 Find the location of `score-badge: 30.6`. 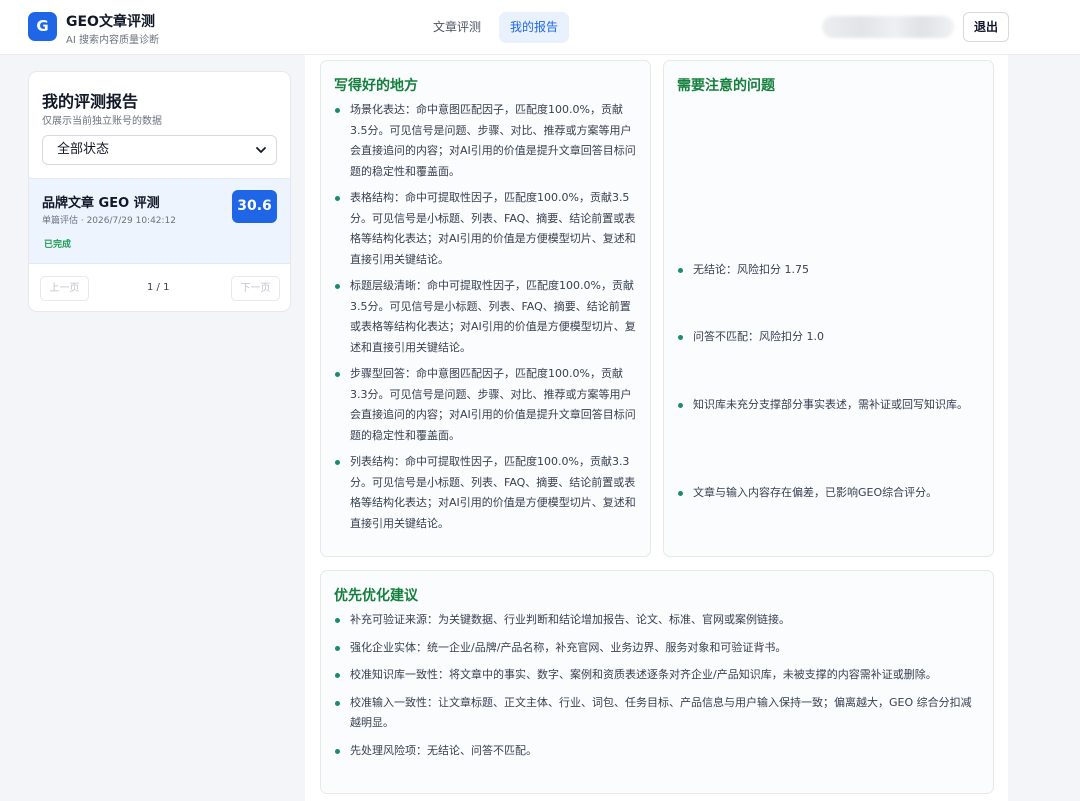

score-badge: 30.6 is located at coordinates (254, 206).